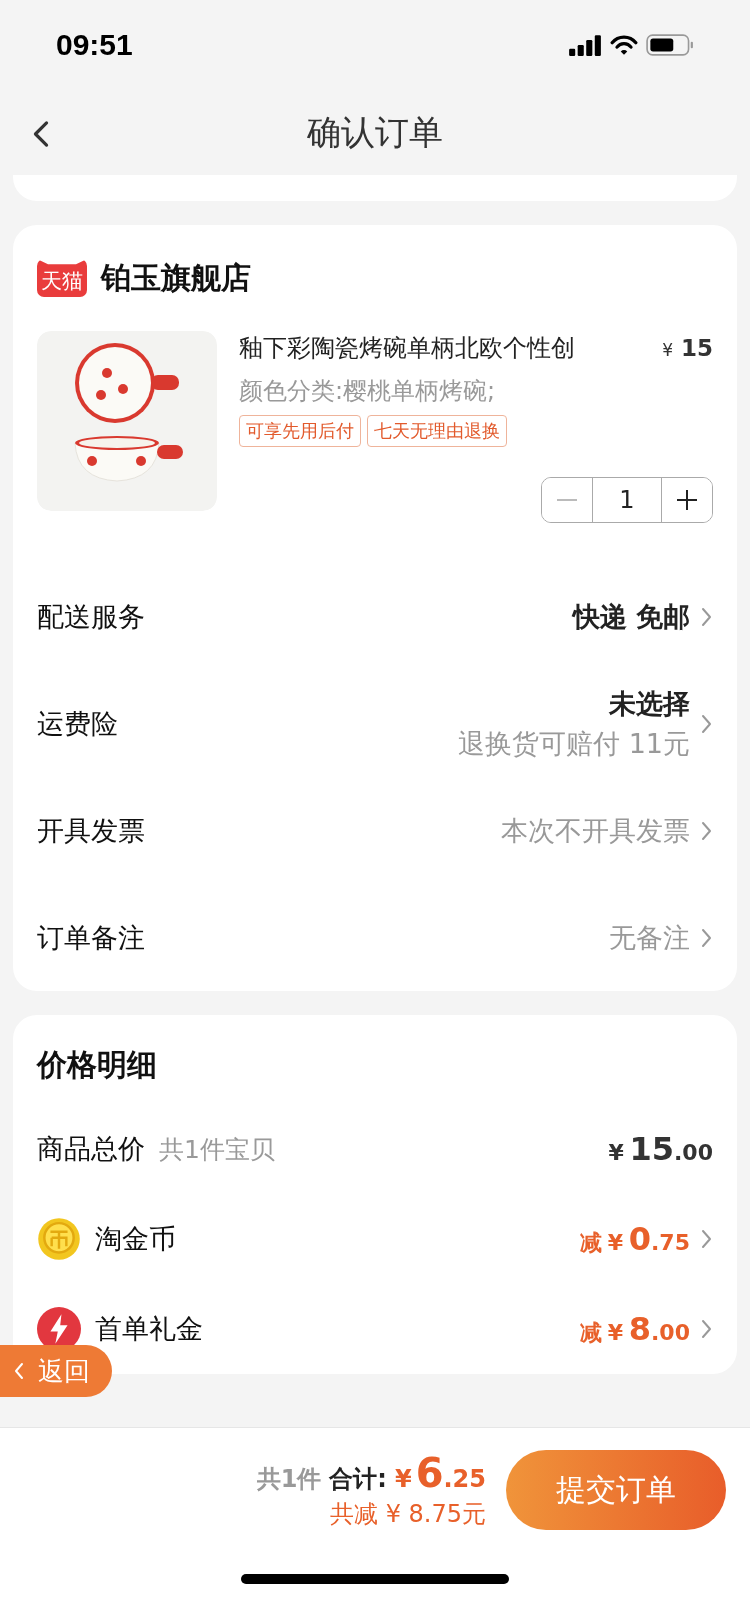  What do you see at coordinates (135, 1239) in the screenshot?
I see `row-label: 淘金币` at bounding box center [135, 1239].